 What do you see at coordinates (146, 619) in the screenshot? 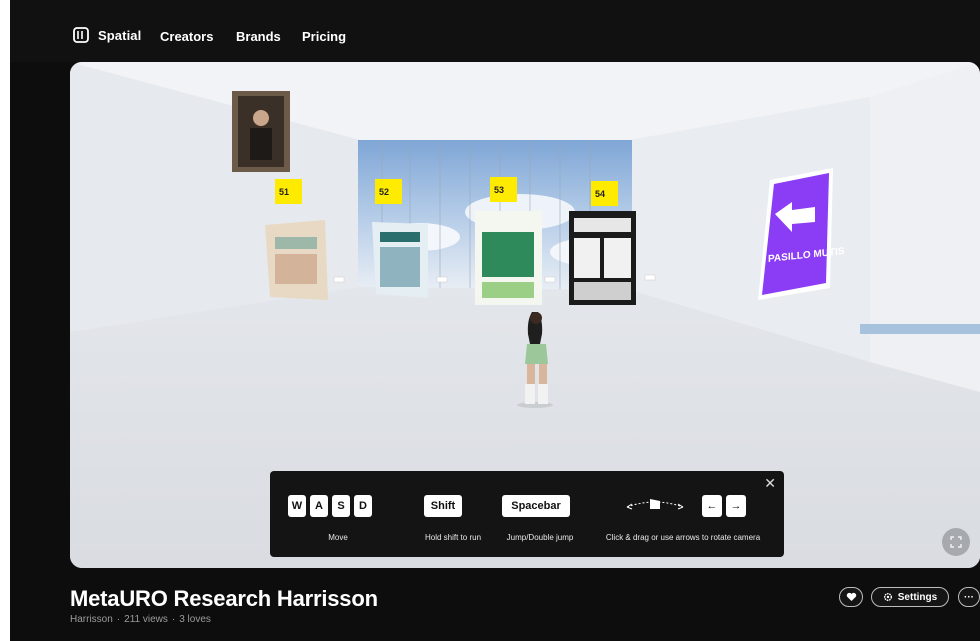
I see `view-count: 211 views` at bounding box center [146, 619].